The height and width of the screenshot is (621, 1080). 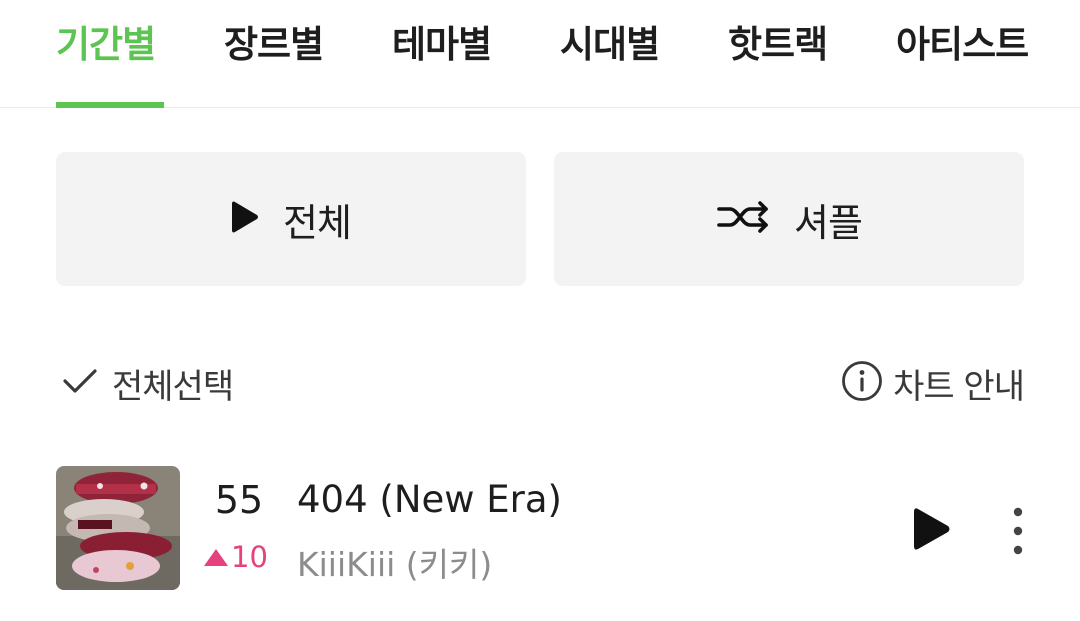 What do you see at coordinates (862, 383) in the screenshot?
I see `info-icon` at bounding box center [862, 383].